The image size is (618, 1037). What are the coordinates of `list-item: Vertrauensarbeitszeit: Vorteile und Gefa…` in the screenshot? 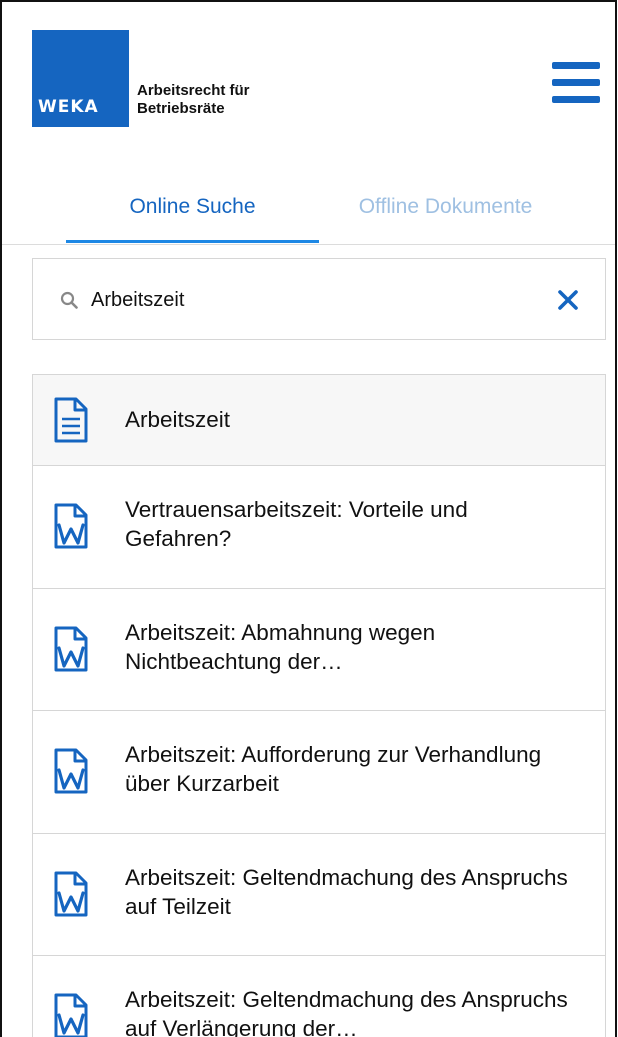 It's located at (319, 527).